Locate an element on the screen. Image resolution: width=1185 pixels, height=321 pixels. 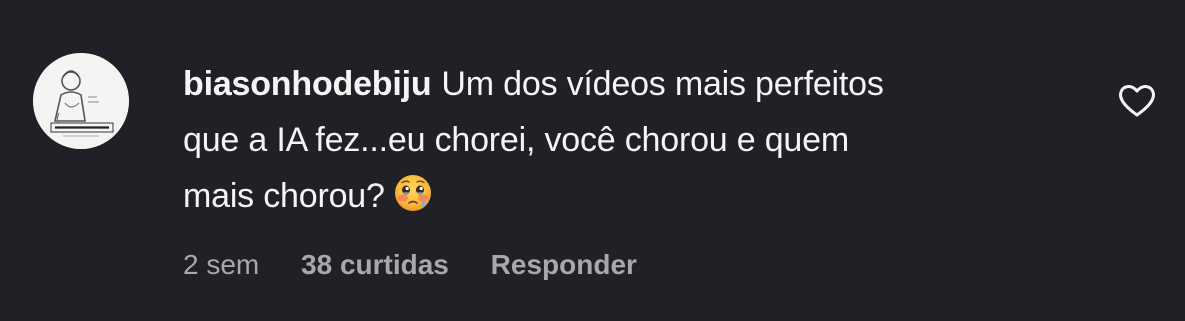
comment-text-line-1: Um dos vídeos mais perfeitos is located at coordinates (662, 84).